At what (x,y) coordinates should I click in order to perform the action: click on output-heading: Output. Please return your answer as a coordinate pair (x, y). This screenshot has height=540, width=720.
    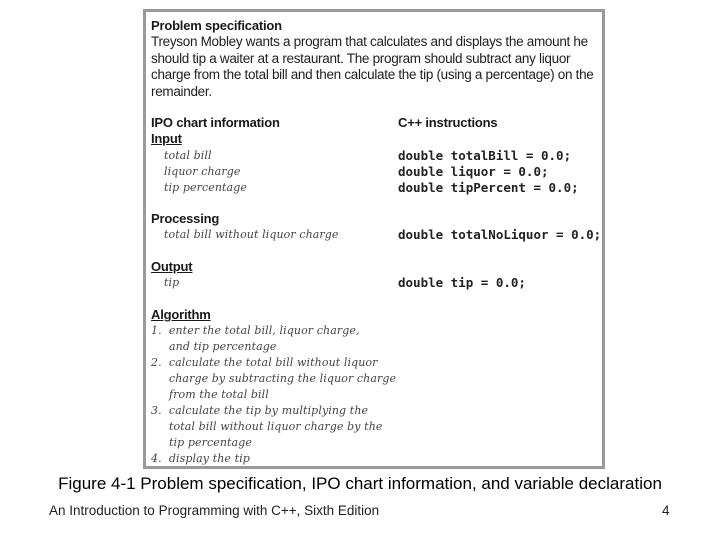
    Looking at the image, I should click on (172, 266).